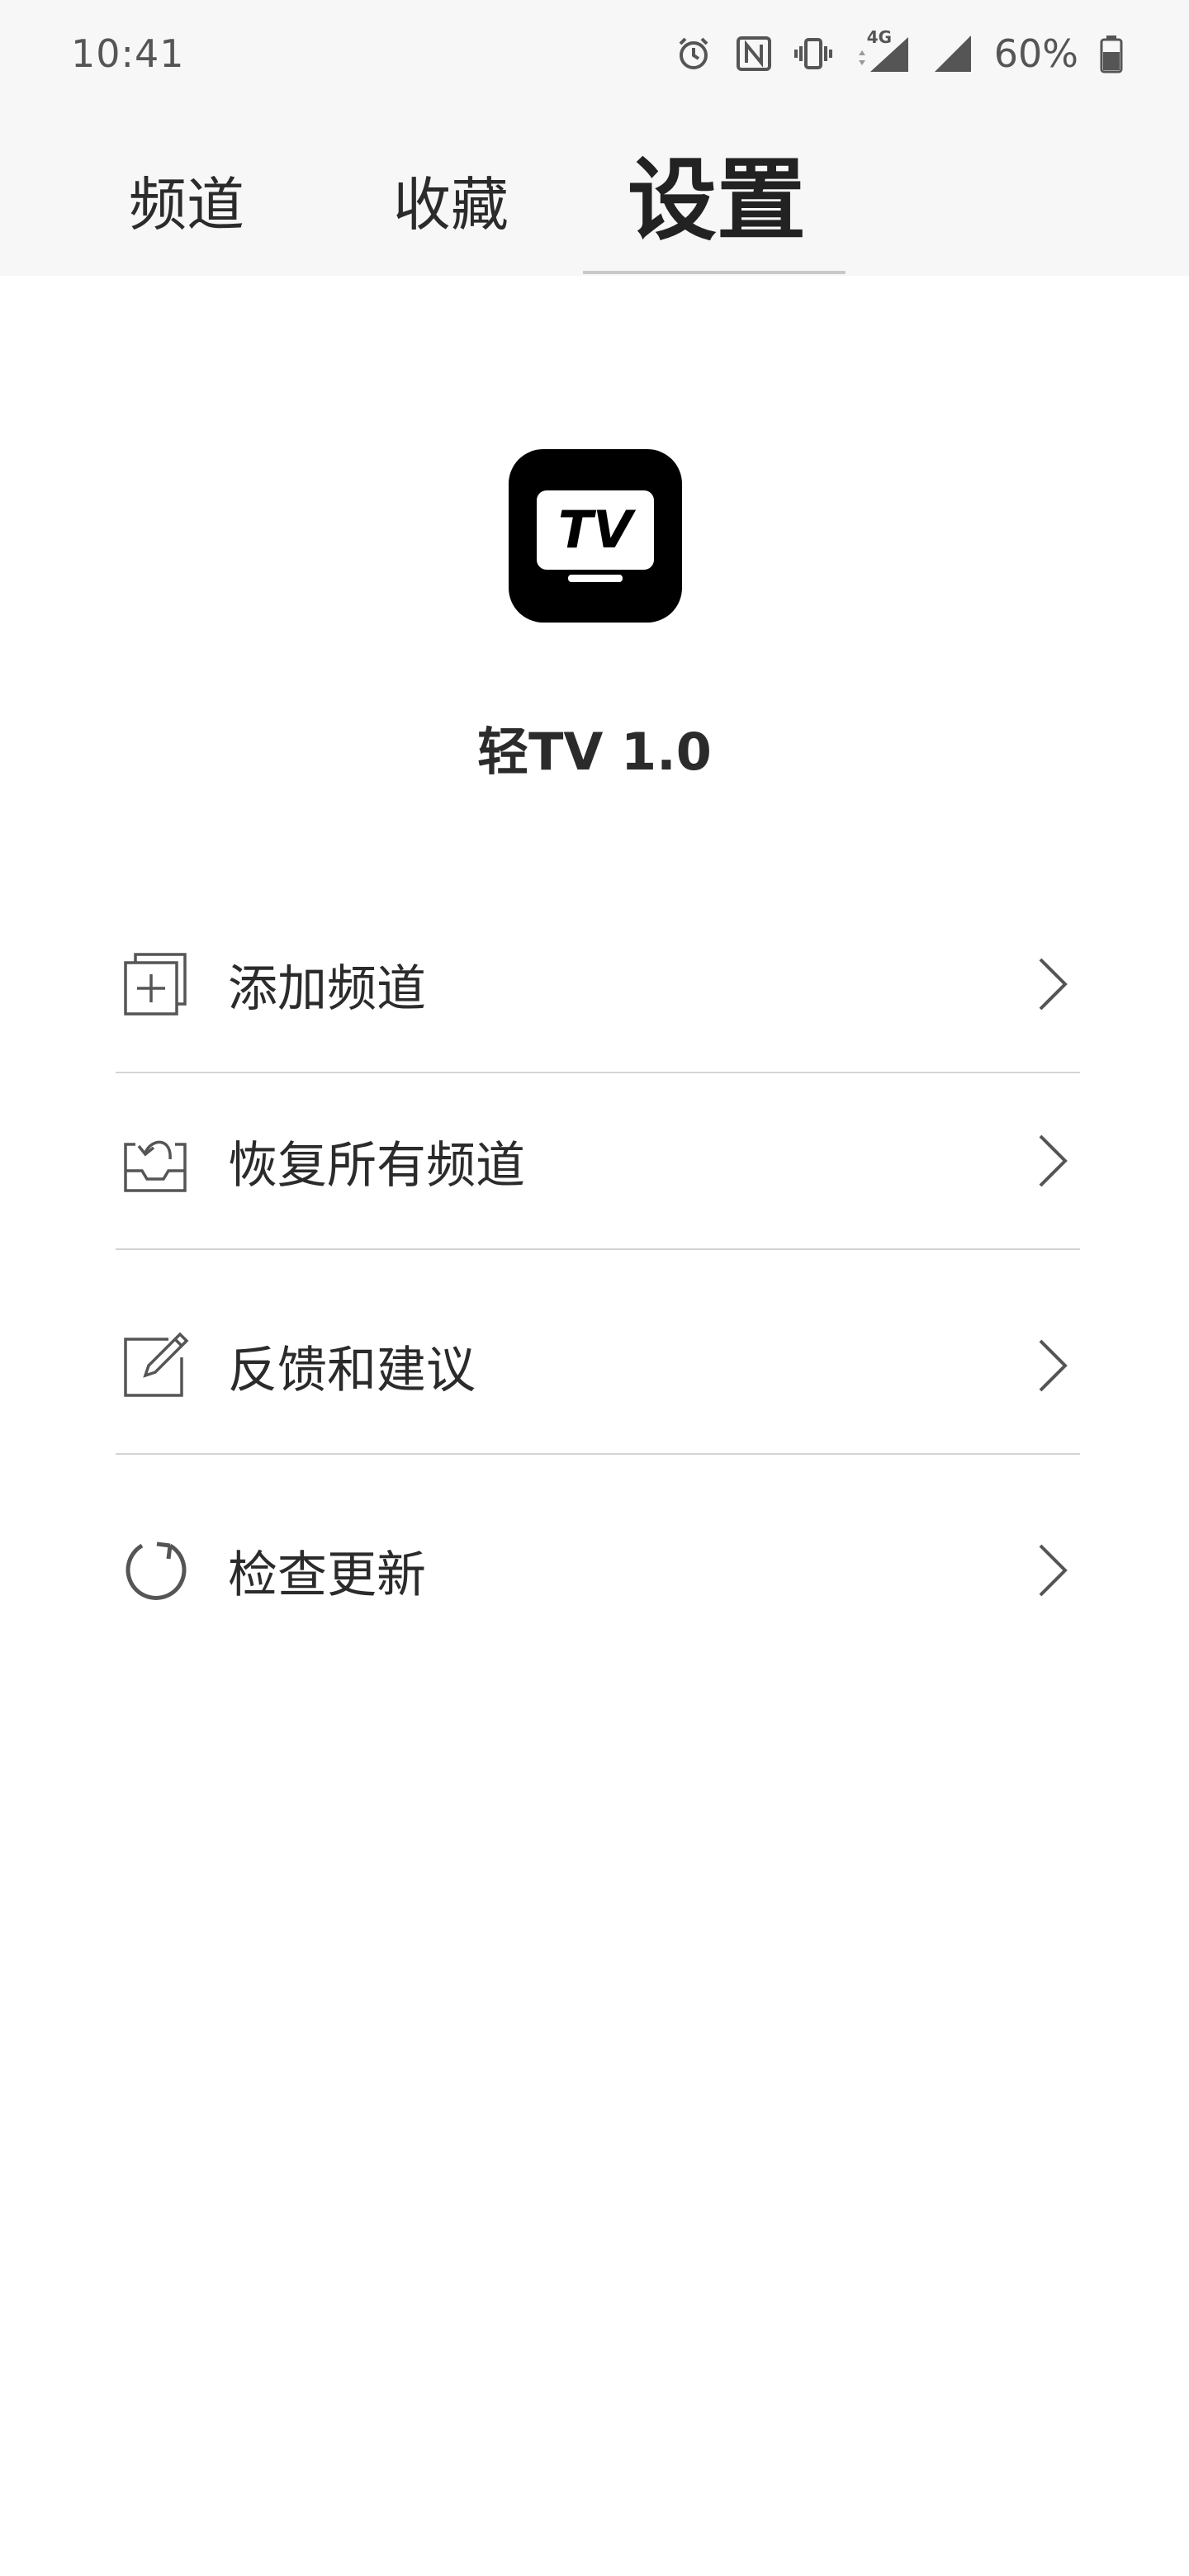  I want to click on signal-icon, so click(953, 53).